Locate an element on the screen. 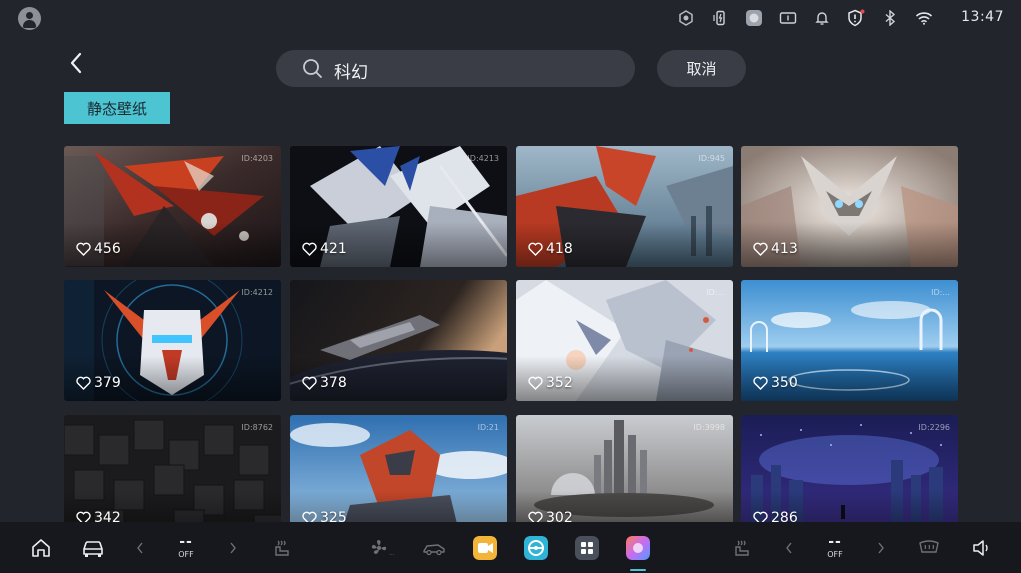 Image resolution: width=1021 pixels, height=573 pixels. right-temperature: -- OFF is located at coordinates (835, 547).